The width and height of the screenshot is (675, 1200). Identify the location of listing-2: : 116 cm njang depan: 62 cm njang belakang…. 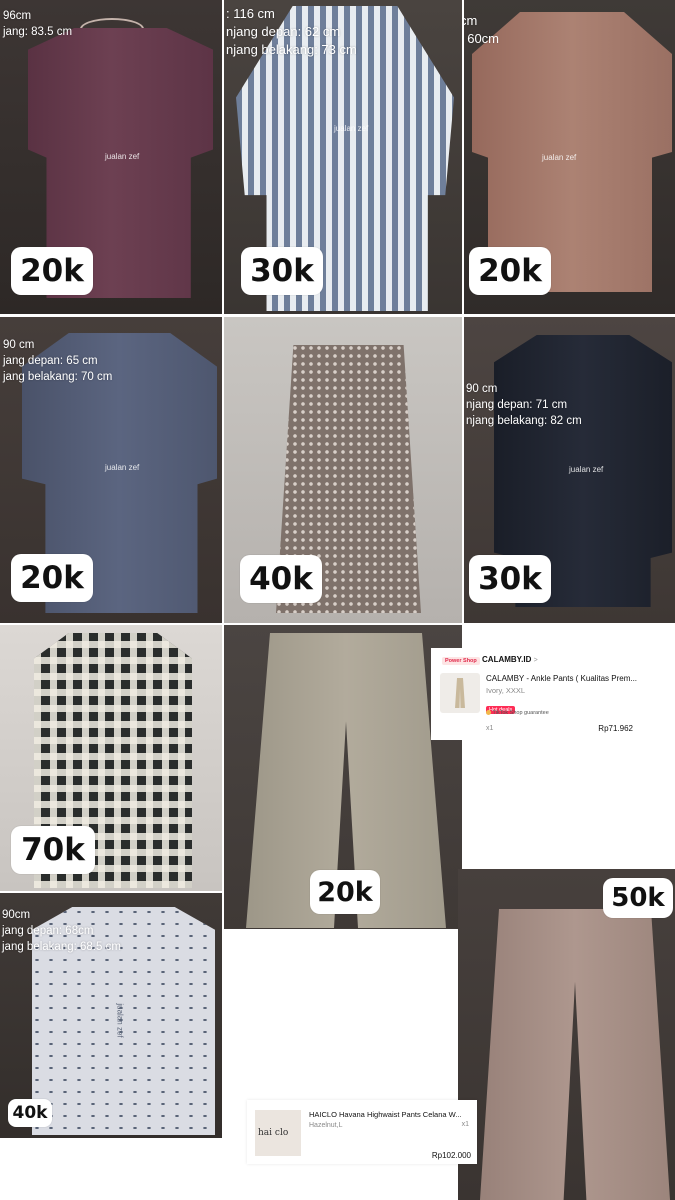
(343, 157).